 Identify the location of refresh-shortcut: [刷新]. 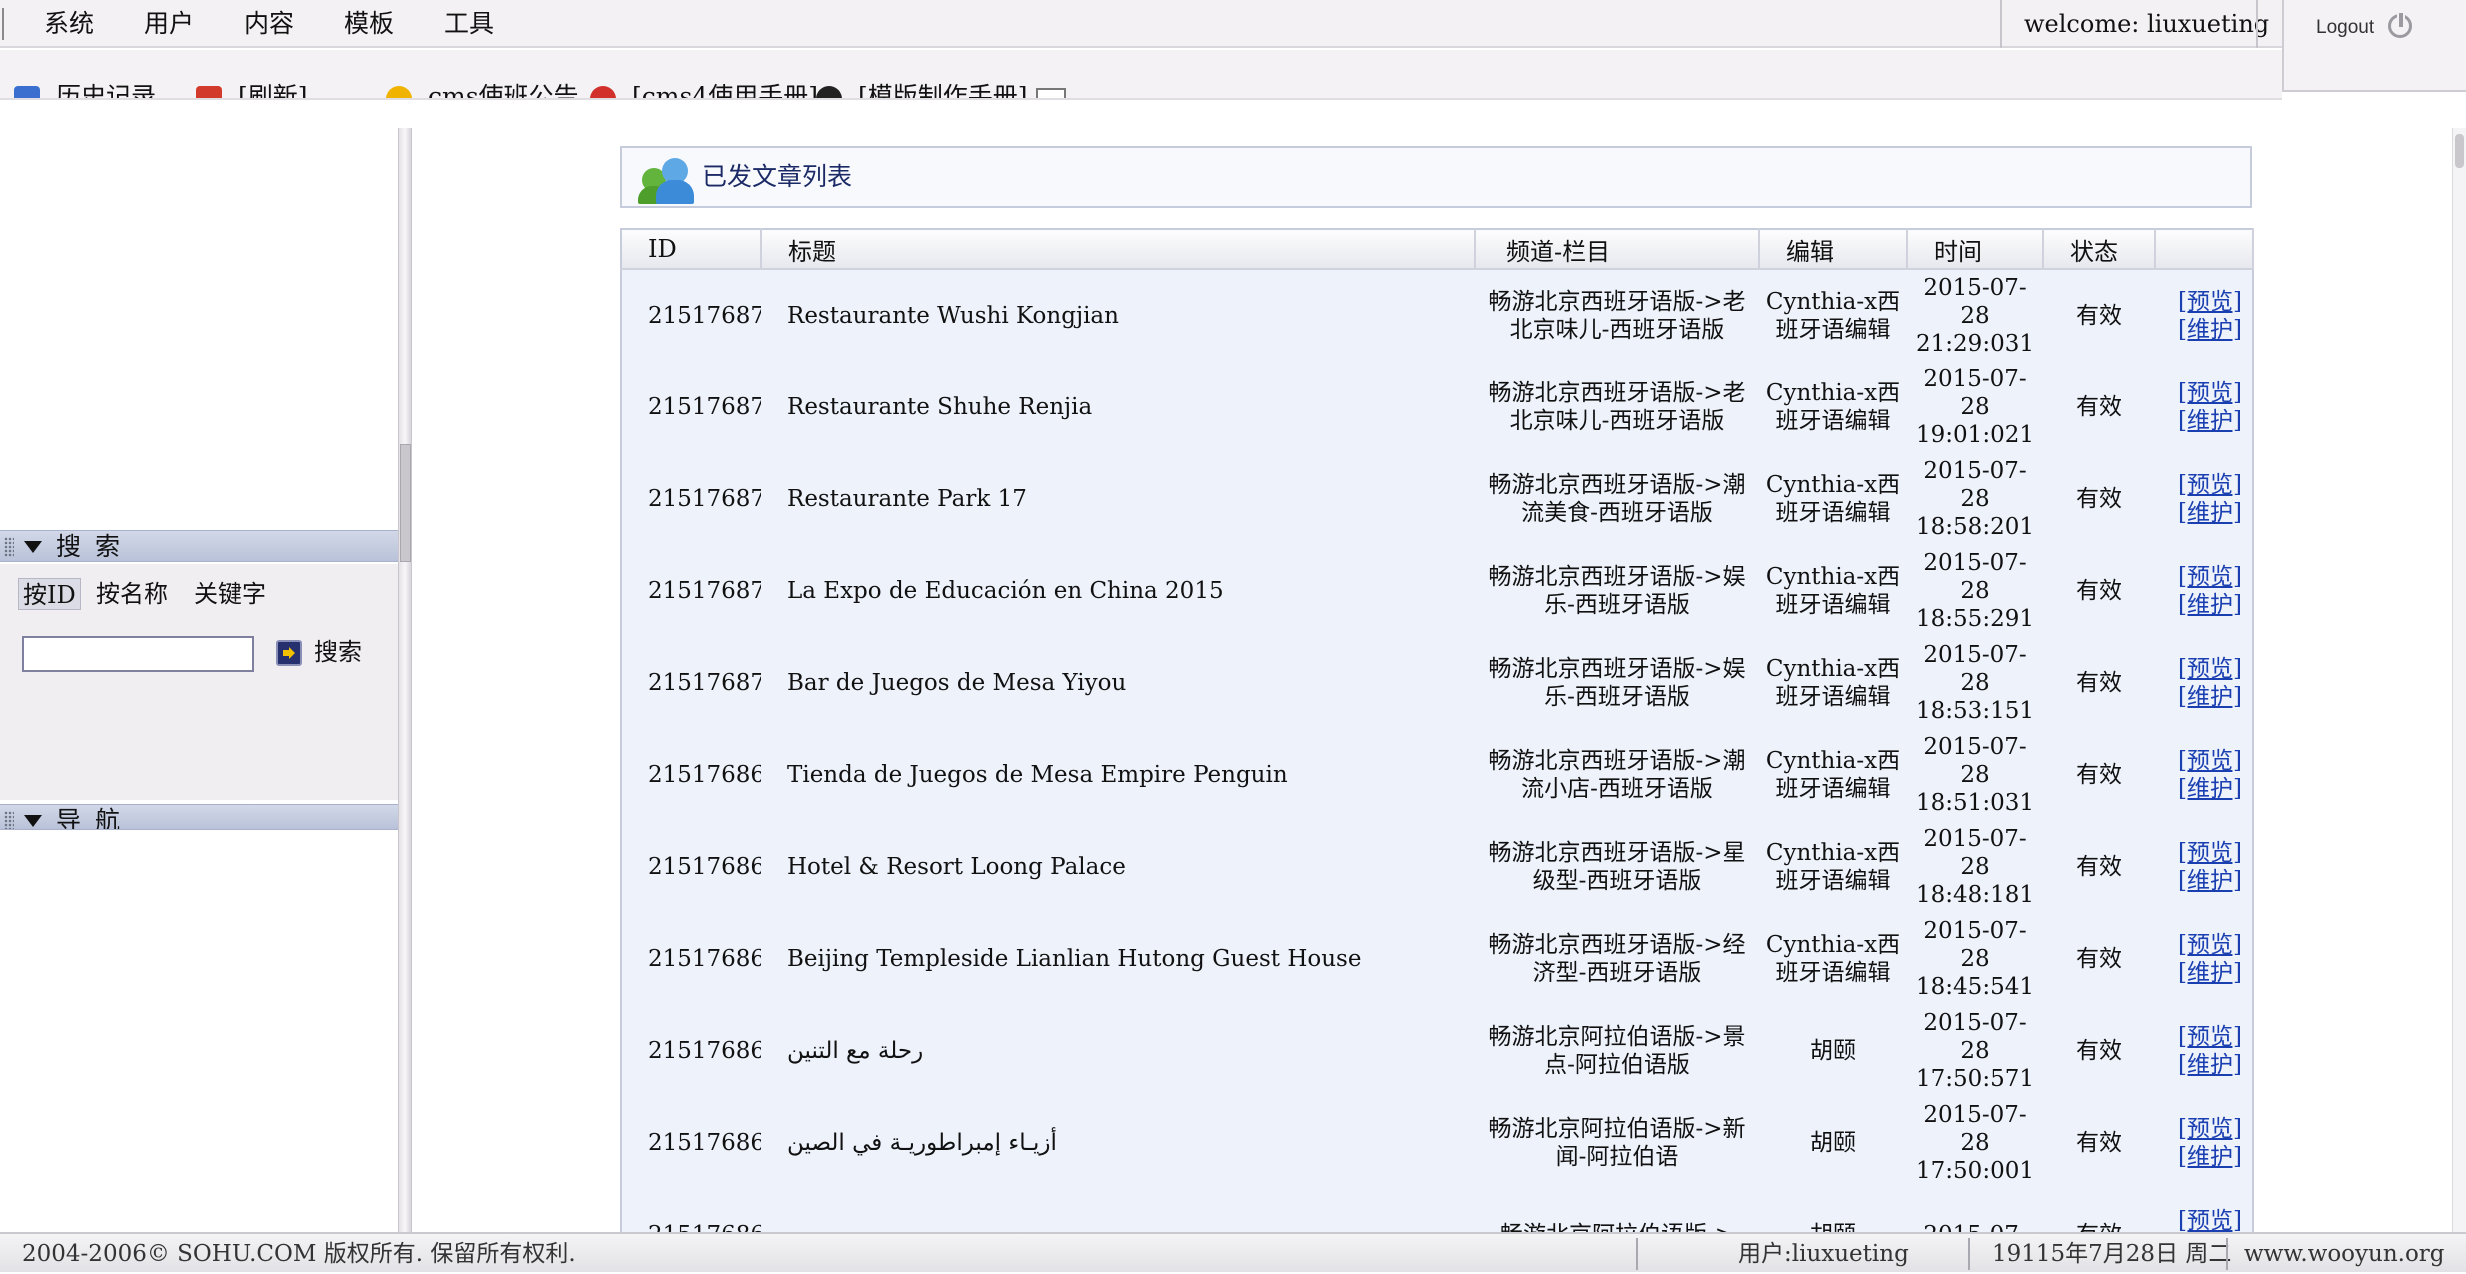
(252, 90).